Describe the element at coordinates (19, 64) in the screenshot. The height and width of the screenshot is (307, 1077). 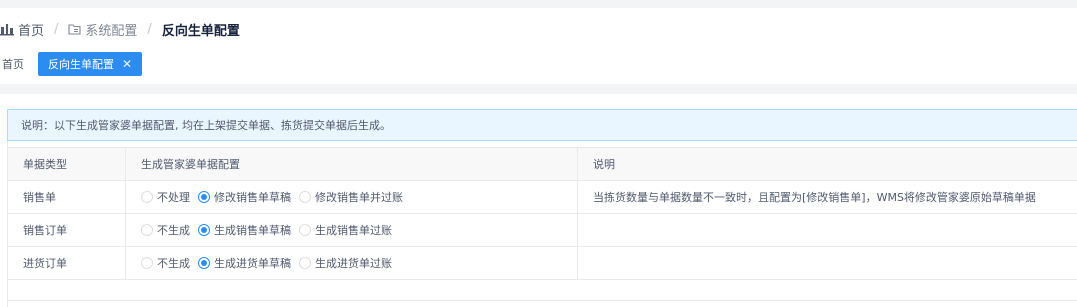
I see `tab-home: 首页` at that location.